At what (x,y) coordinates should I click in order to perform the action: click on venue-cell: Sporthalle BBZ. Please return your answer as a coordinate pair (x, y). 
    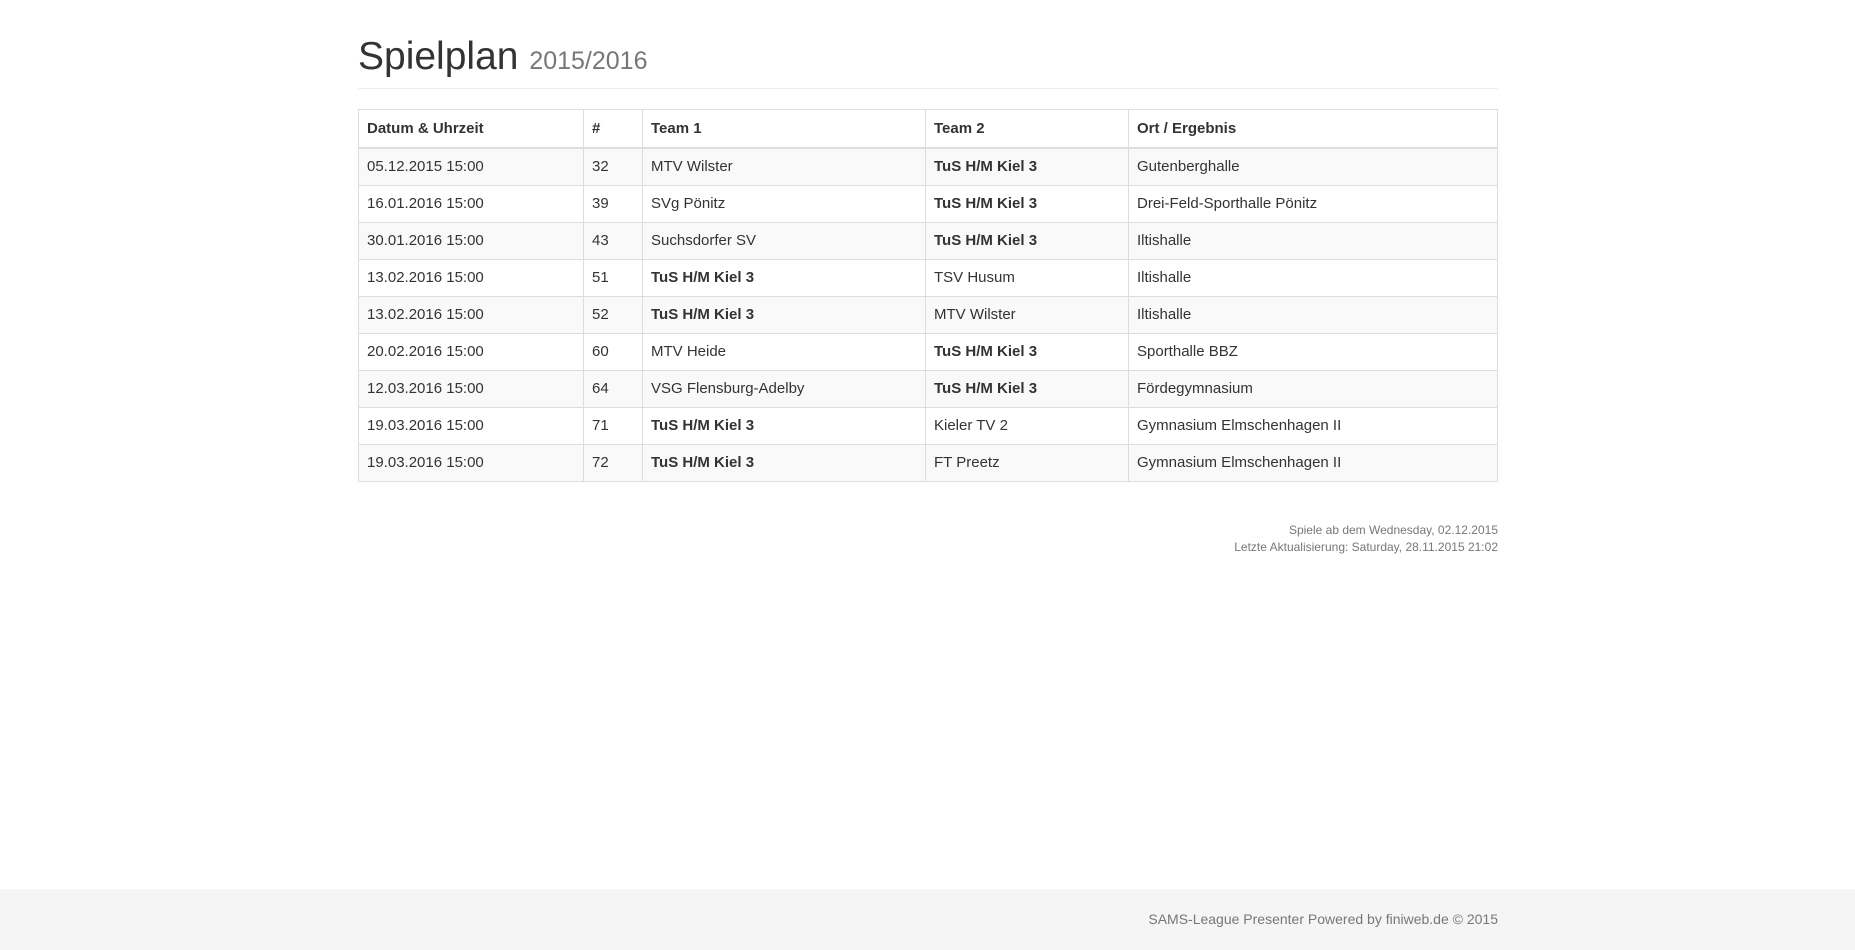
    Looking at the image, I should click on (1313, 351).